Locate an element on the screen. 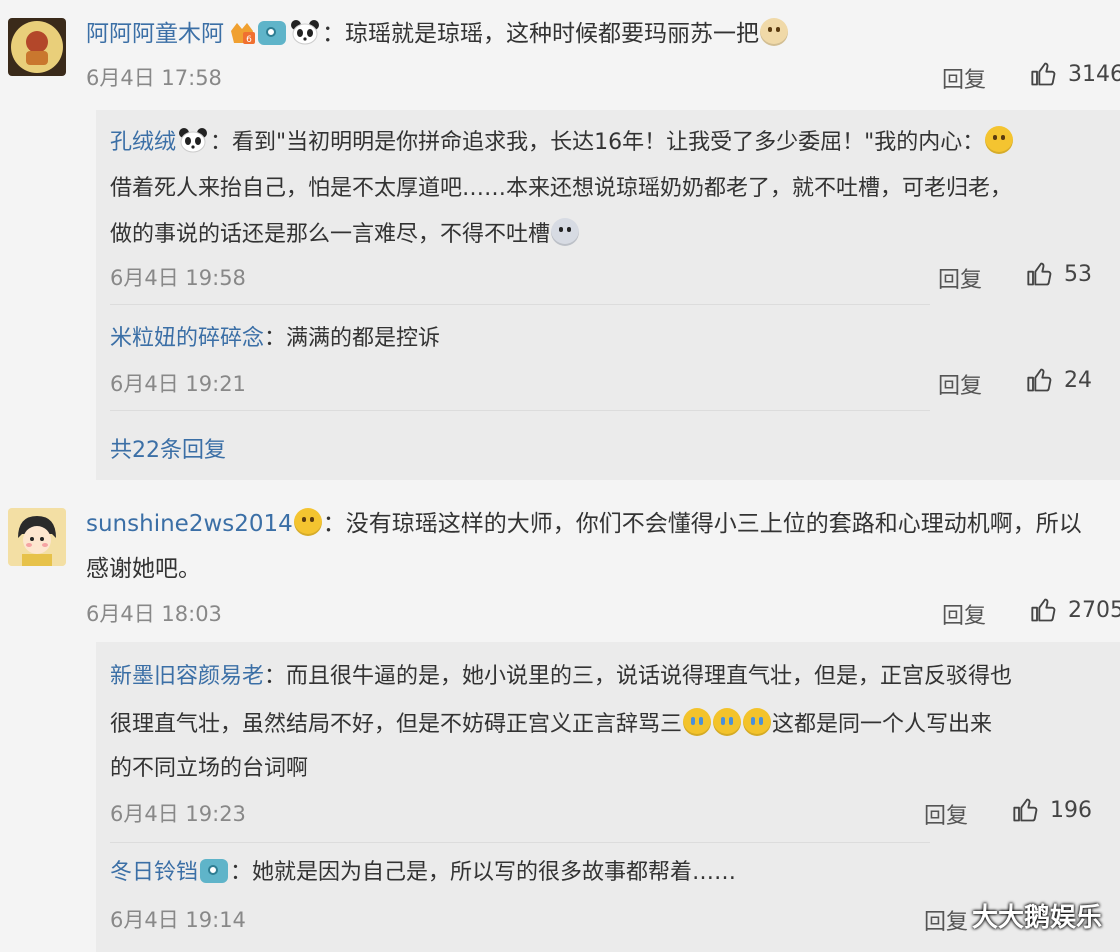  member-badge-icon: 6 is located at coordinates (242, 32).